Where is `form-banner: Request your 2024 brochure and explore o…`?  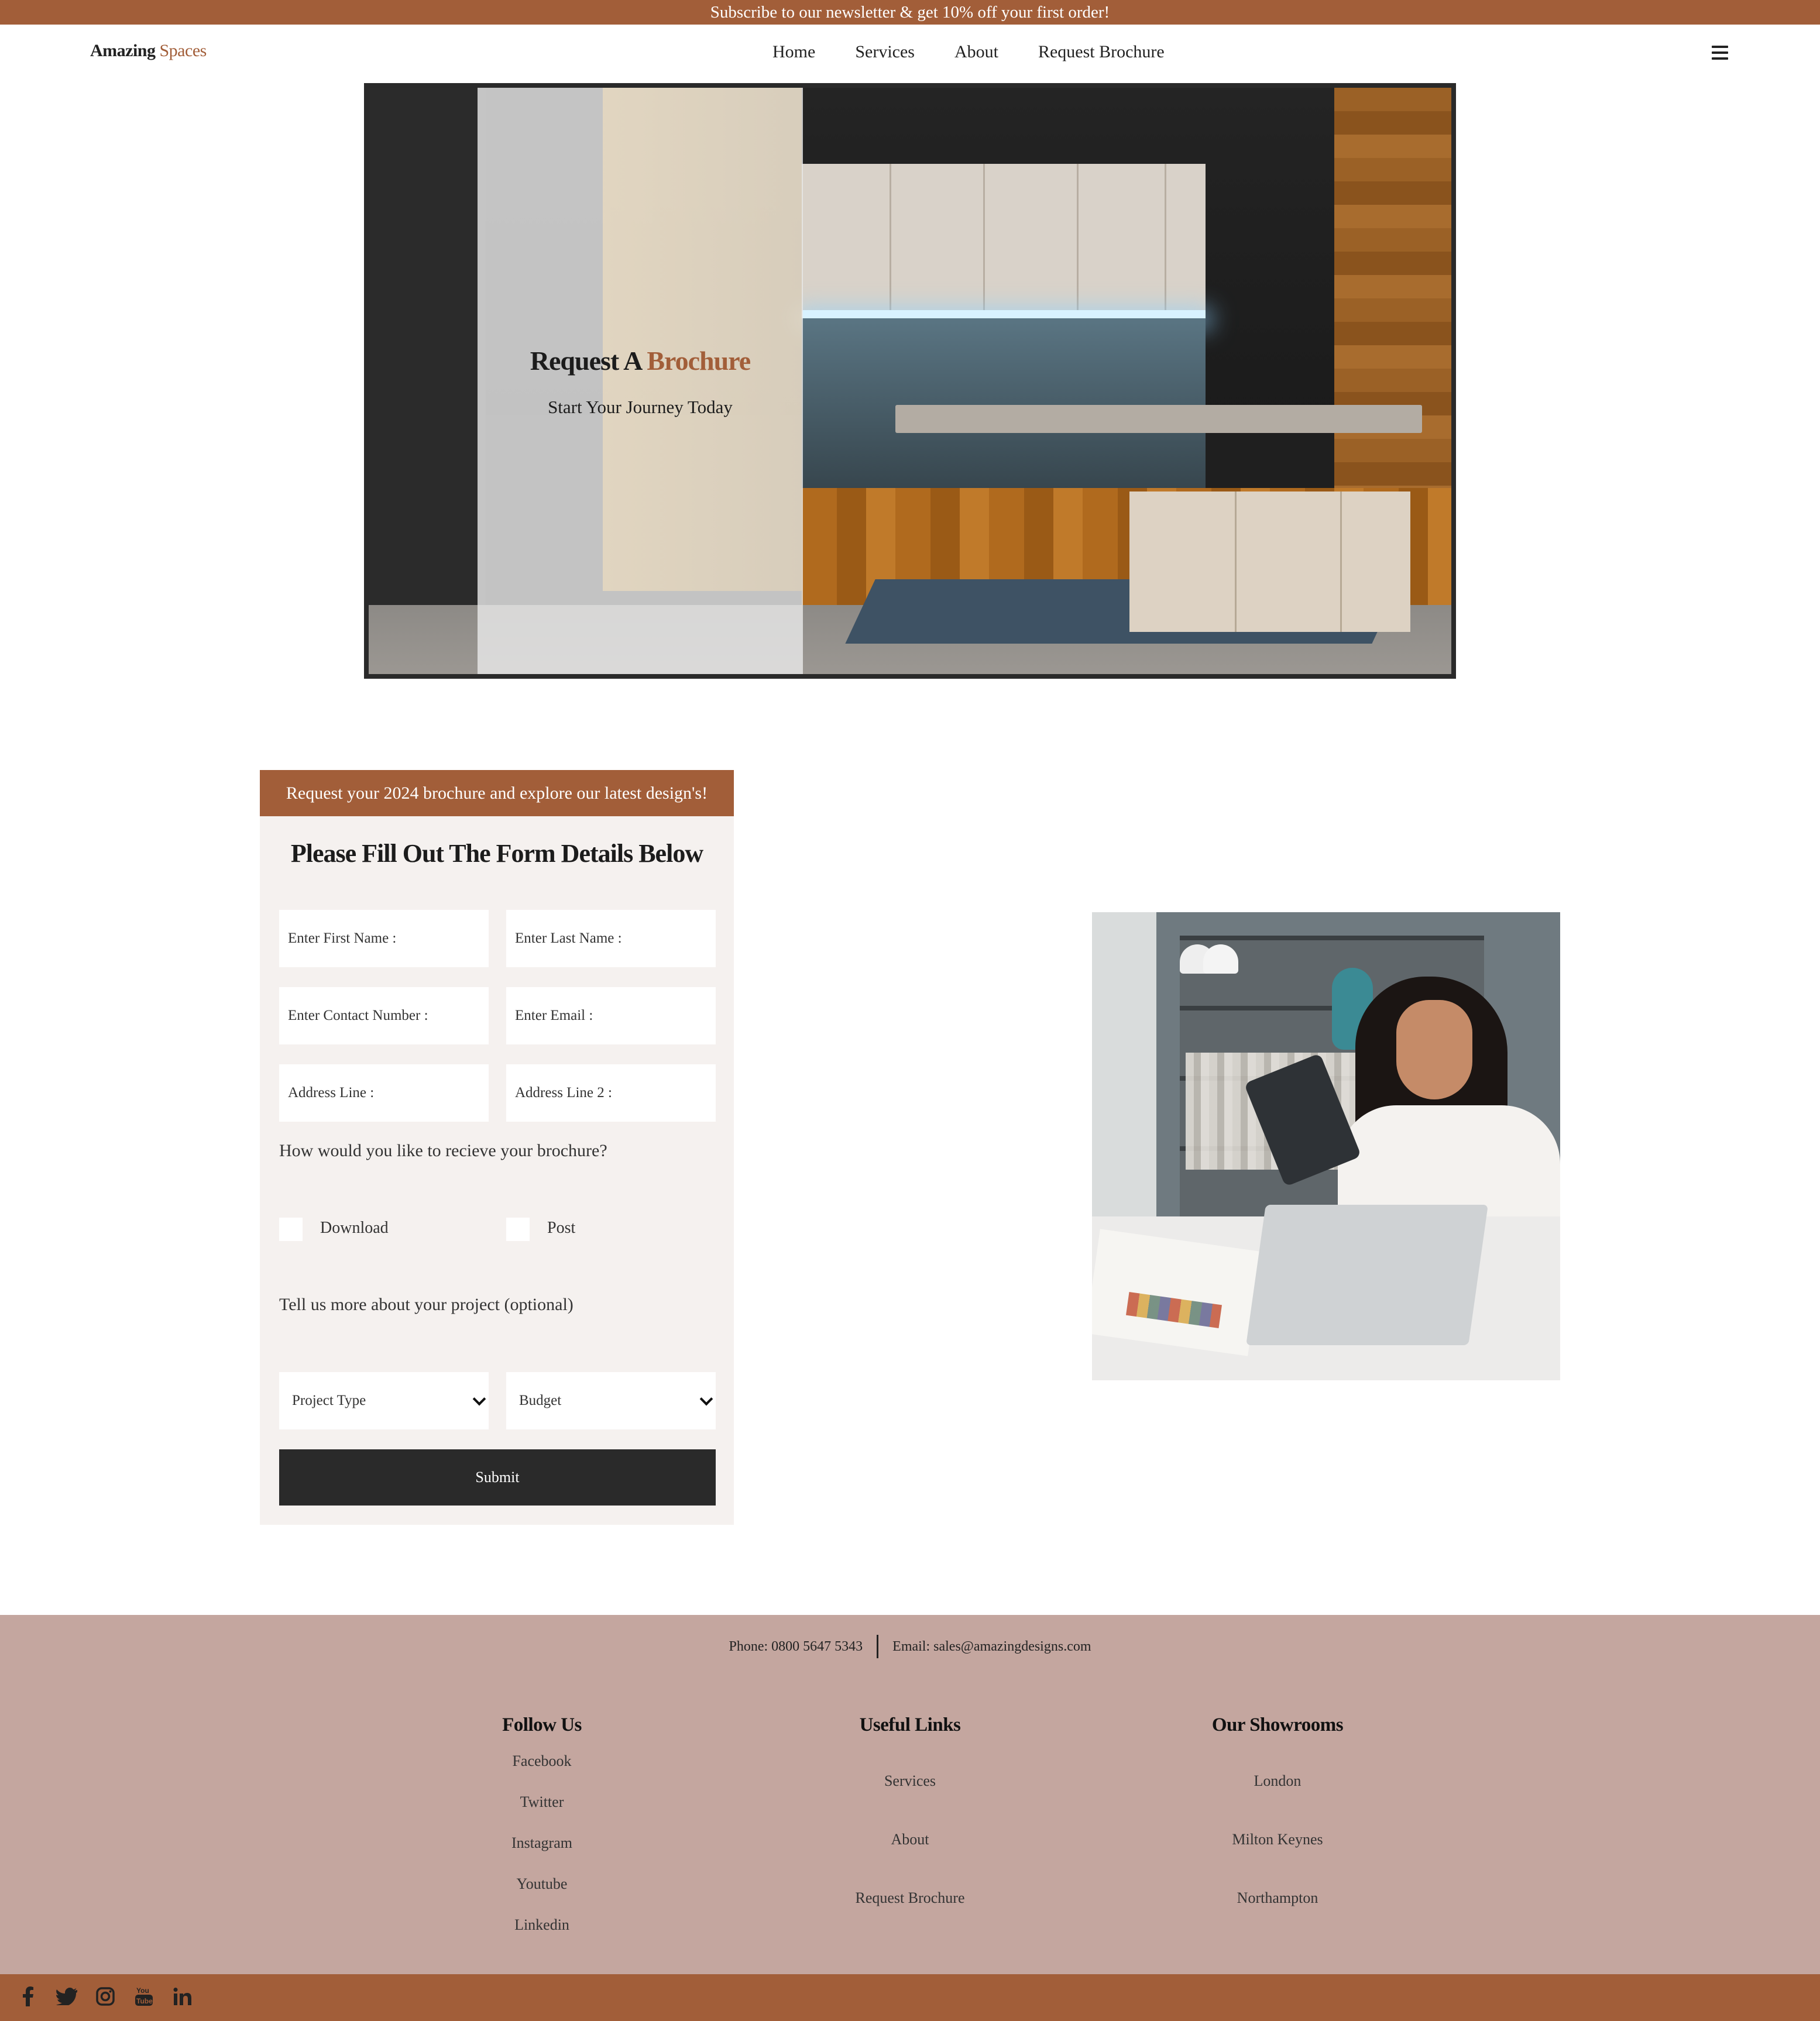 form-banner: Request your 2024 brochure and explore o… is located at coordinates (497, 793).